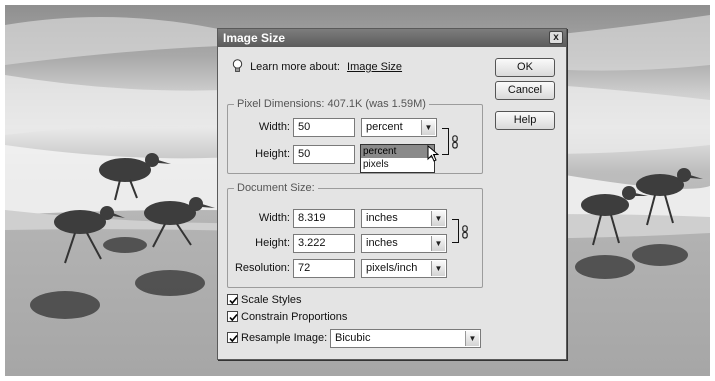  What do you see at coordinates (295, 67) in the screenshot?
I see `learn-more-label: Learn more about:` at bounding box center [295, 67].